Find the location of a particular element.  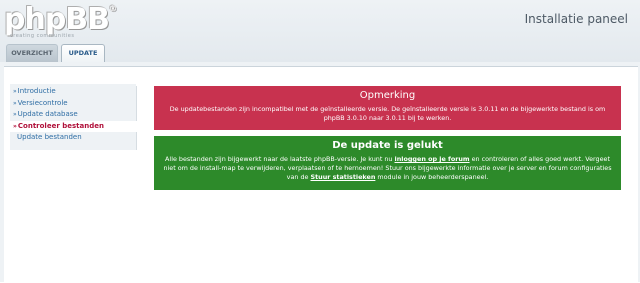

logo-tagline: creating communities is located at coordinates (42, 36).